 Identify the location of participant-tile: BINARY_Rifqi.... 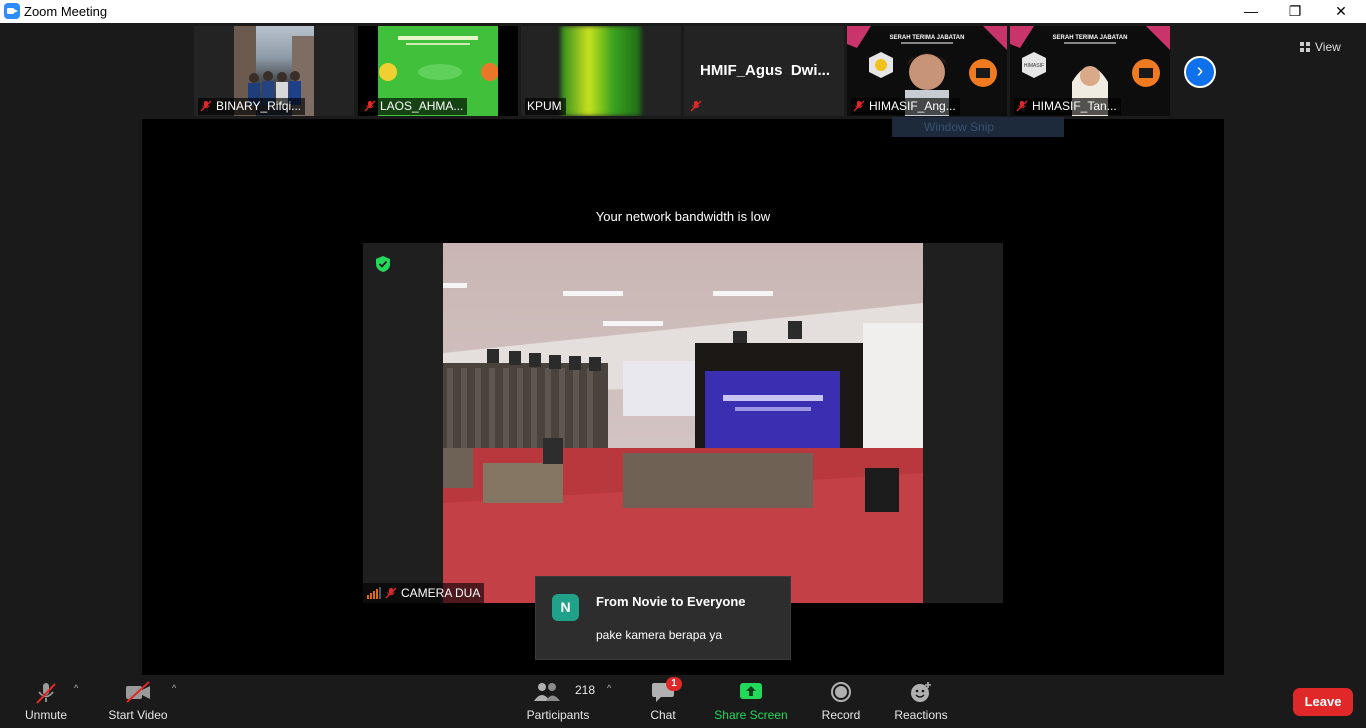
(274, 71).